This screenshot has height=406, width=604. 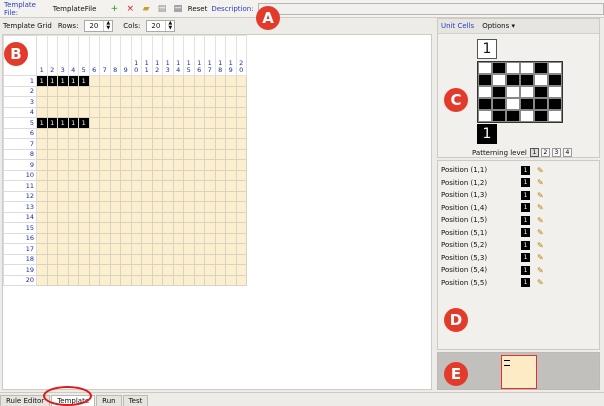 I want to click on row-header: 19, so click(x=20, y=270).